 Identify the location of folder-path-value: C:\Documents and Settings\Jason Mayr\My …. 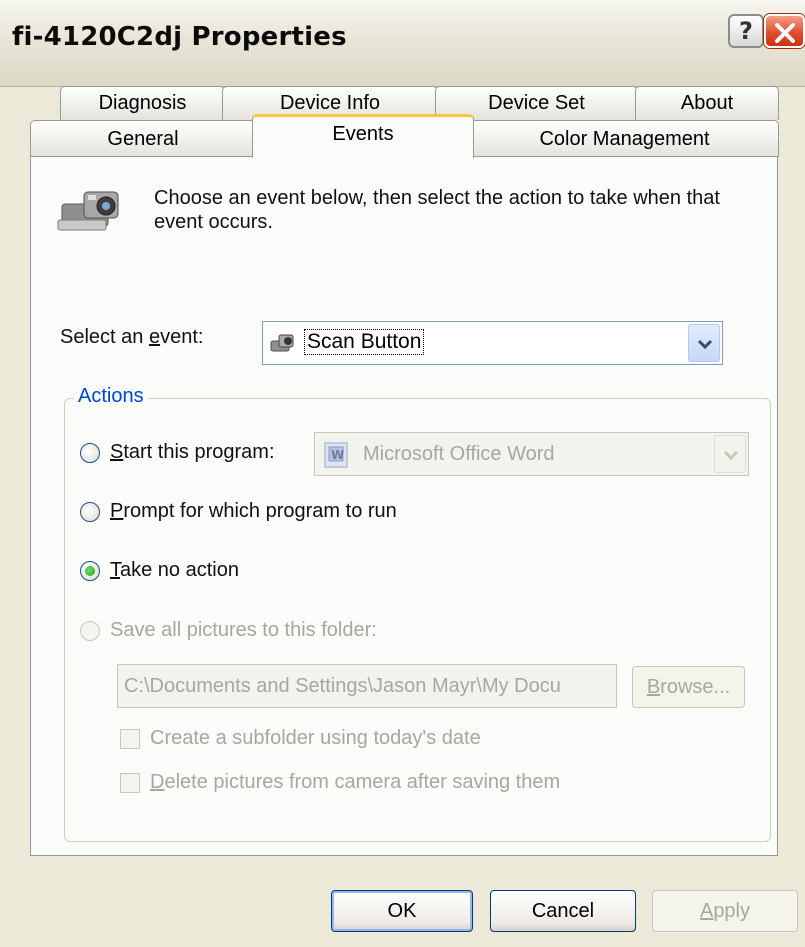
(342, 686).